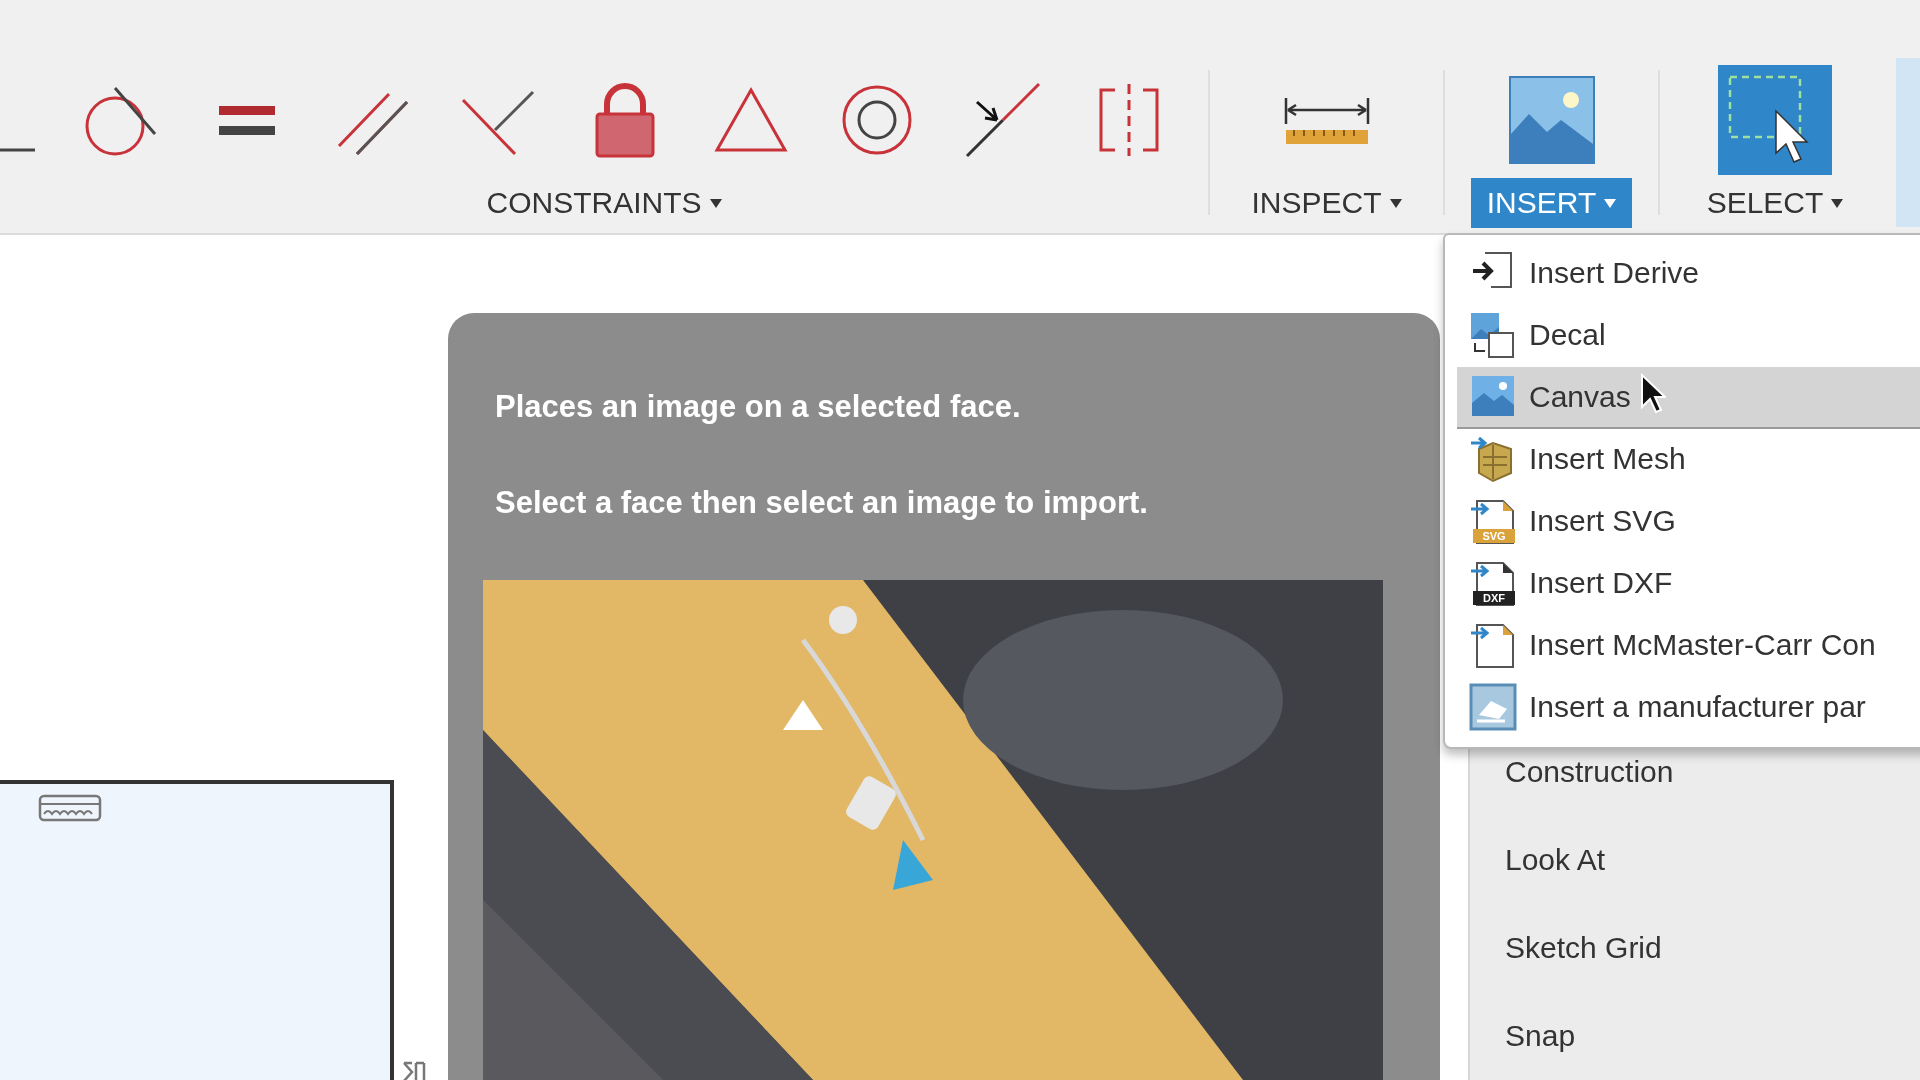  What do you see at coordinates (1493, 645) in the screenshot?
I see `file-icon` at bounding box center [1493, 645].